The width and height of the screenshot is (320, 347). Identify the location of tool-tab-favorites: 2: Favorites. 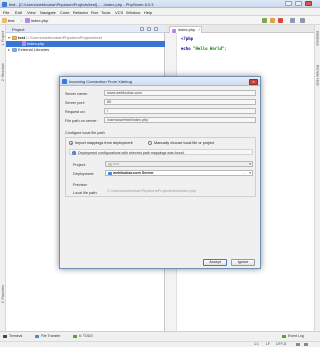
(3, 294).